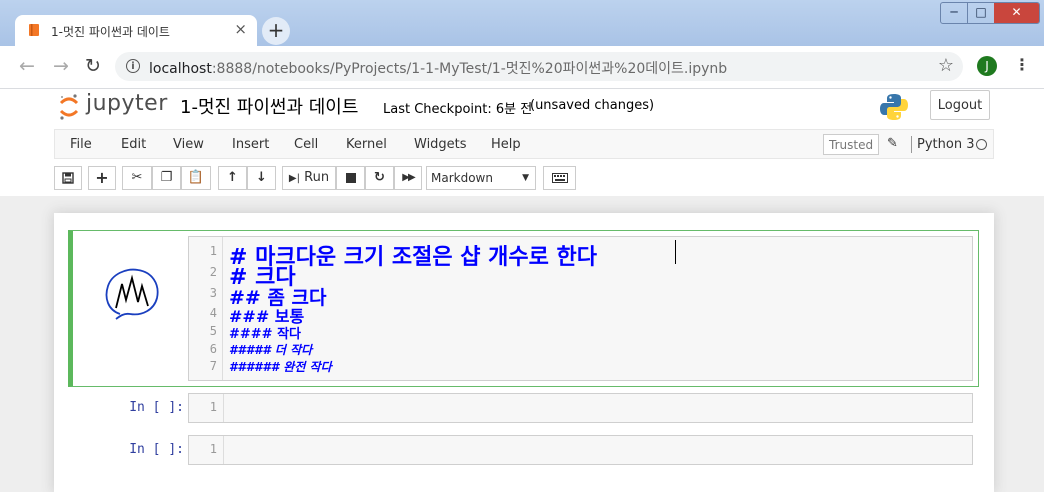  I want to click on dropdown-caret-icon: ▼, so click(525, 178).